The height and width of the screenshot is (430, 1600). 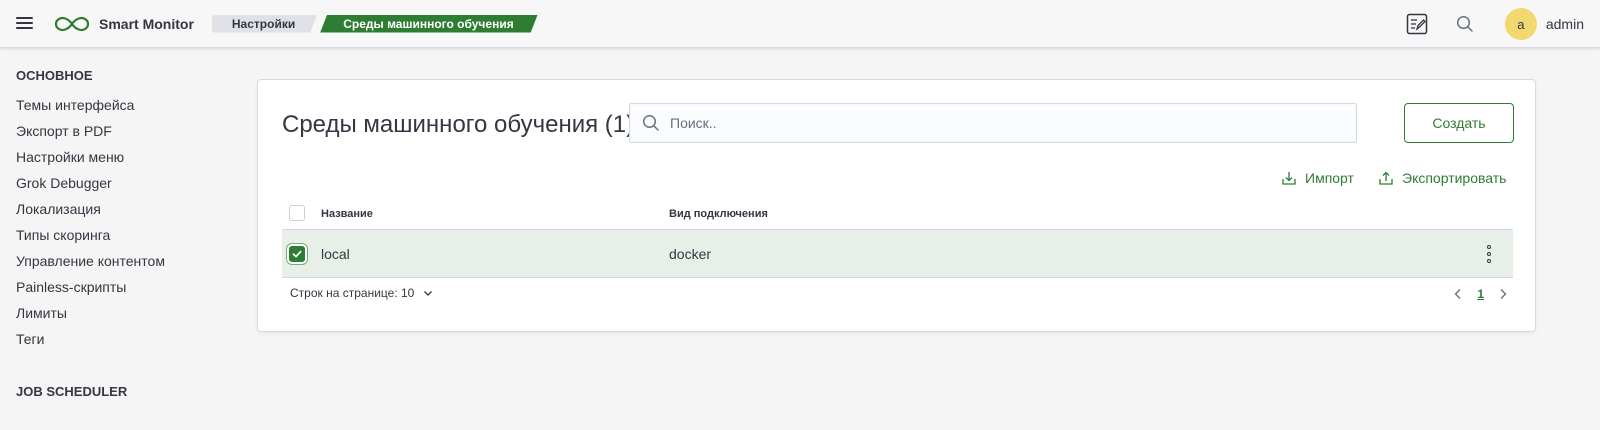 I want to click on username: admin, so click(x=1565, y=24).